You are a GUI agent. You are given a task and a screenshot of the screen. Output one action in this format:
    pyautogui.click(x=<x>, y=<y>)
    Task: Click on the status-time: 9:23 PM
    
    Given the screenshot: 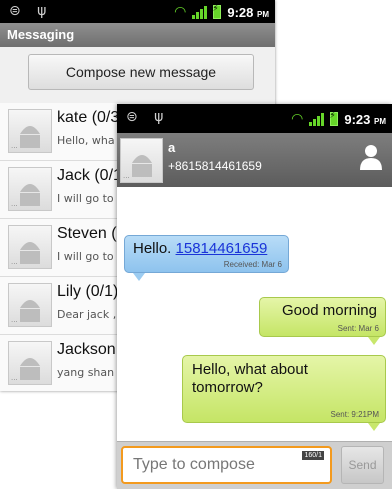 What is the action you would take?
    pyautogui.click(x=365, y=119)
    